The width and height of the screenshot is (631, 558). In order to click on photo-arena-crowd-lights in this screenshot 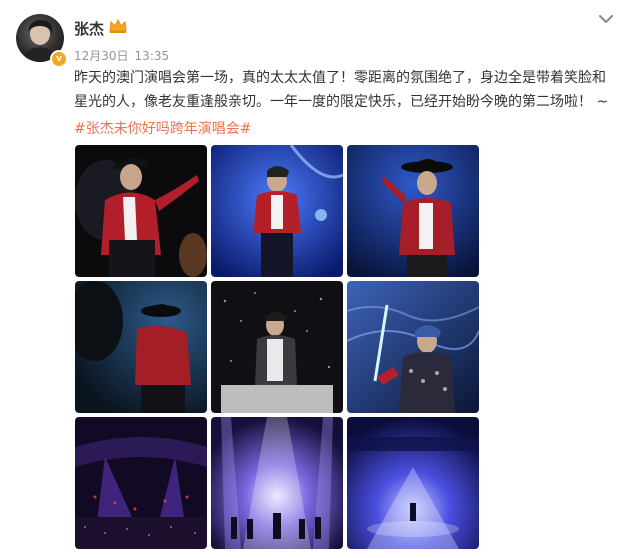, I will do `click(141, 483)`.